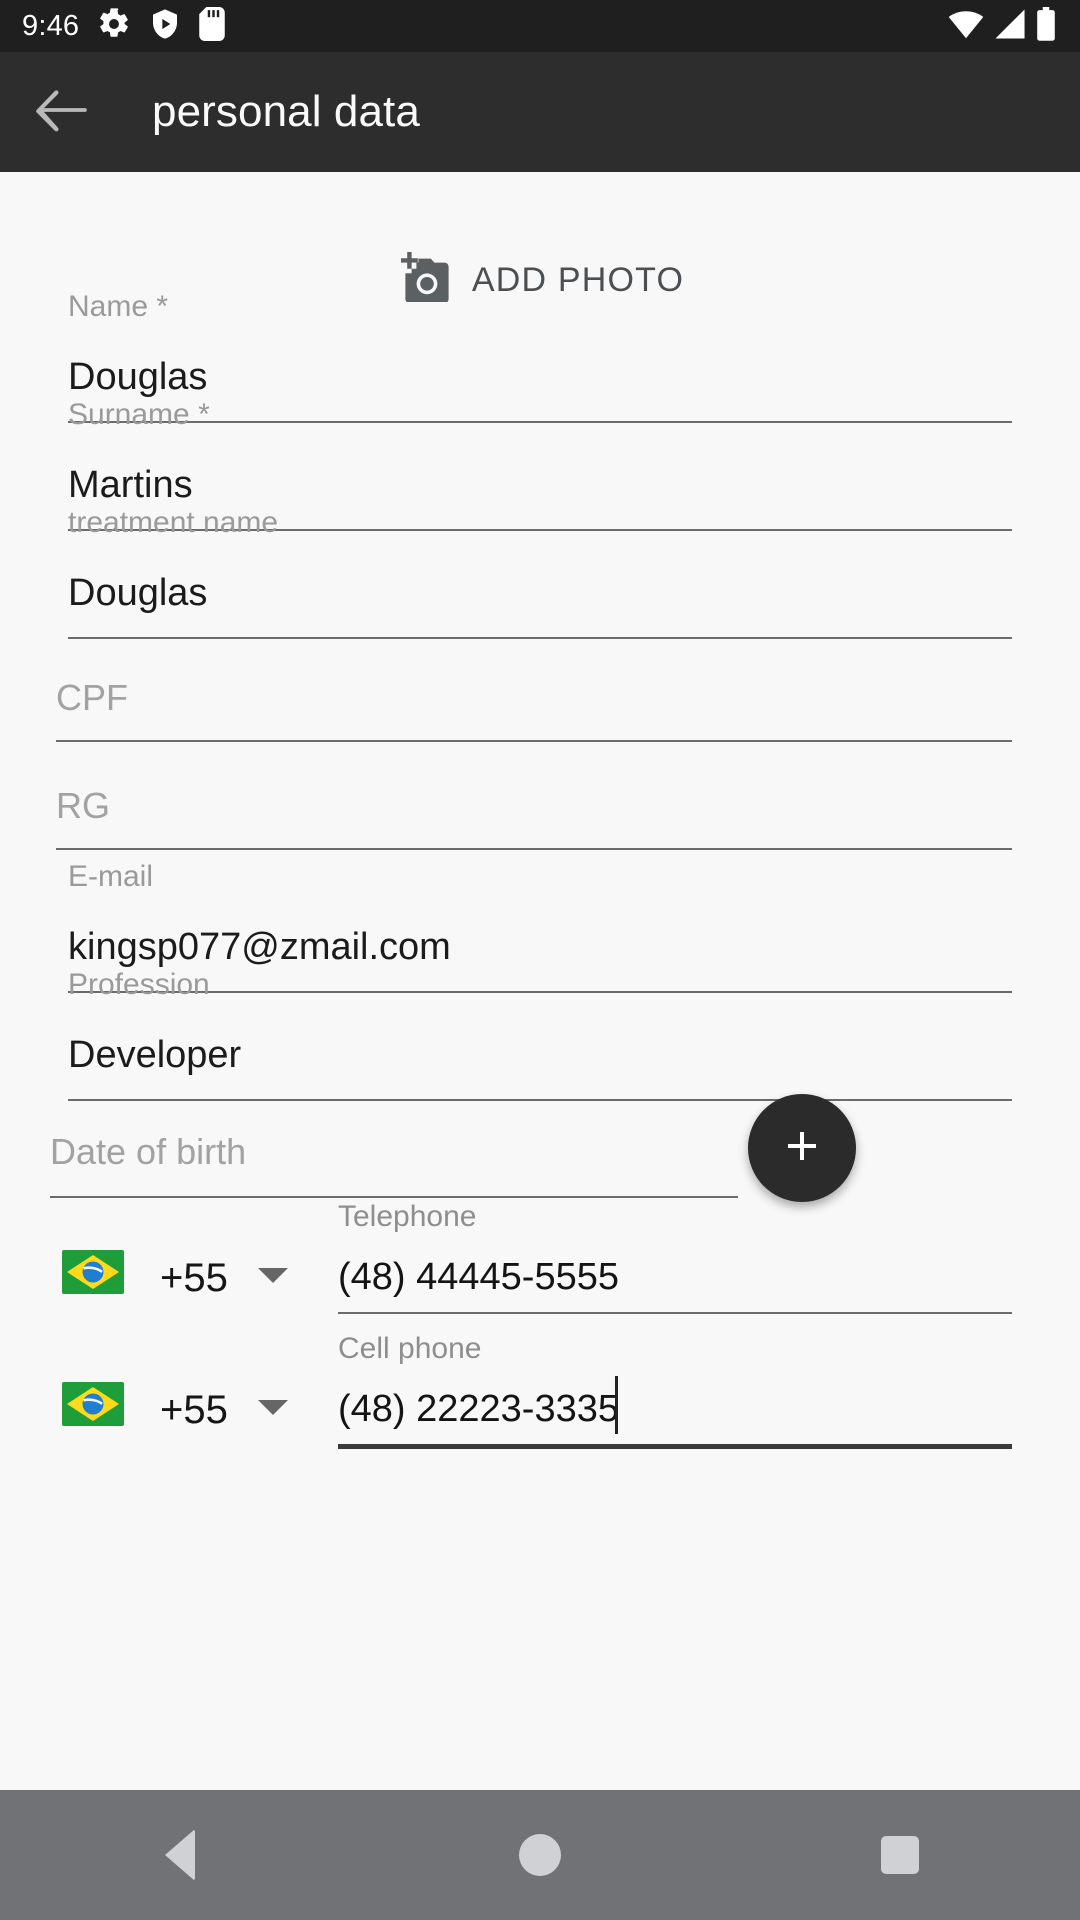 This screenshot has width=1080, height=1920. I want to click on field-profession-value: Developer, so click(155, 1055).